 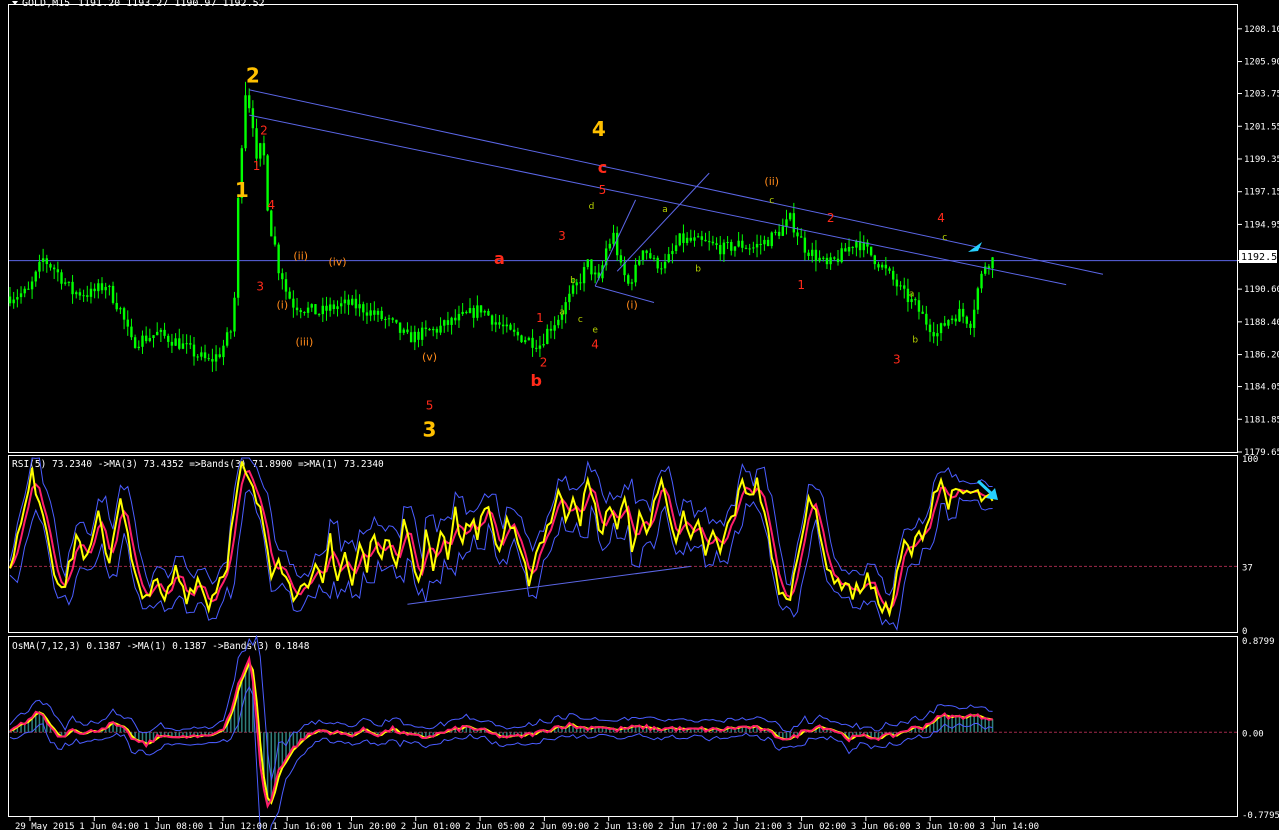 What do you see at coordinates (1261, 323) in the screenshot?
I see `price-tick-label: 1188.40` at bounding box center [1261, 323].